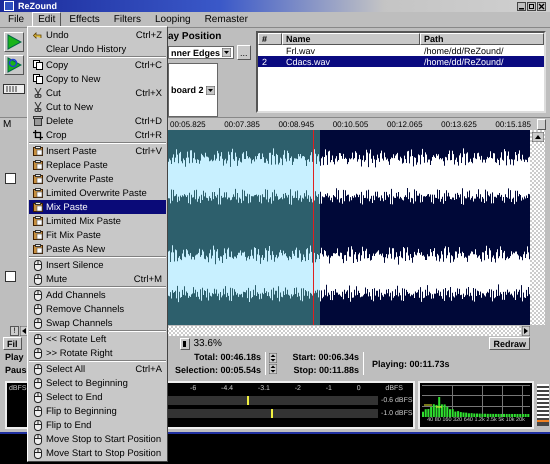  I want to click on menu-item: Flip to End, so click(97, 425).